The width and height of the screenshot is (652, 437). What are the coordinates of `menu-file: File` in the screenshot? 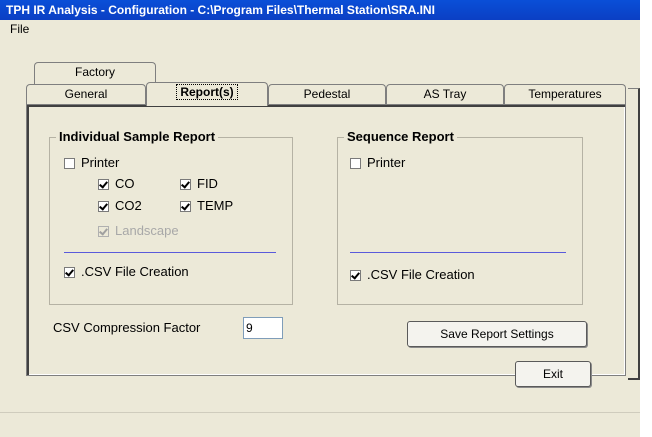 It's located at (19, 29).